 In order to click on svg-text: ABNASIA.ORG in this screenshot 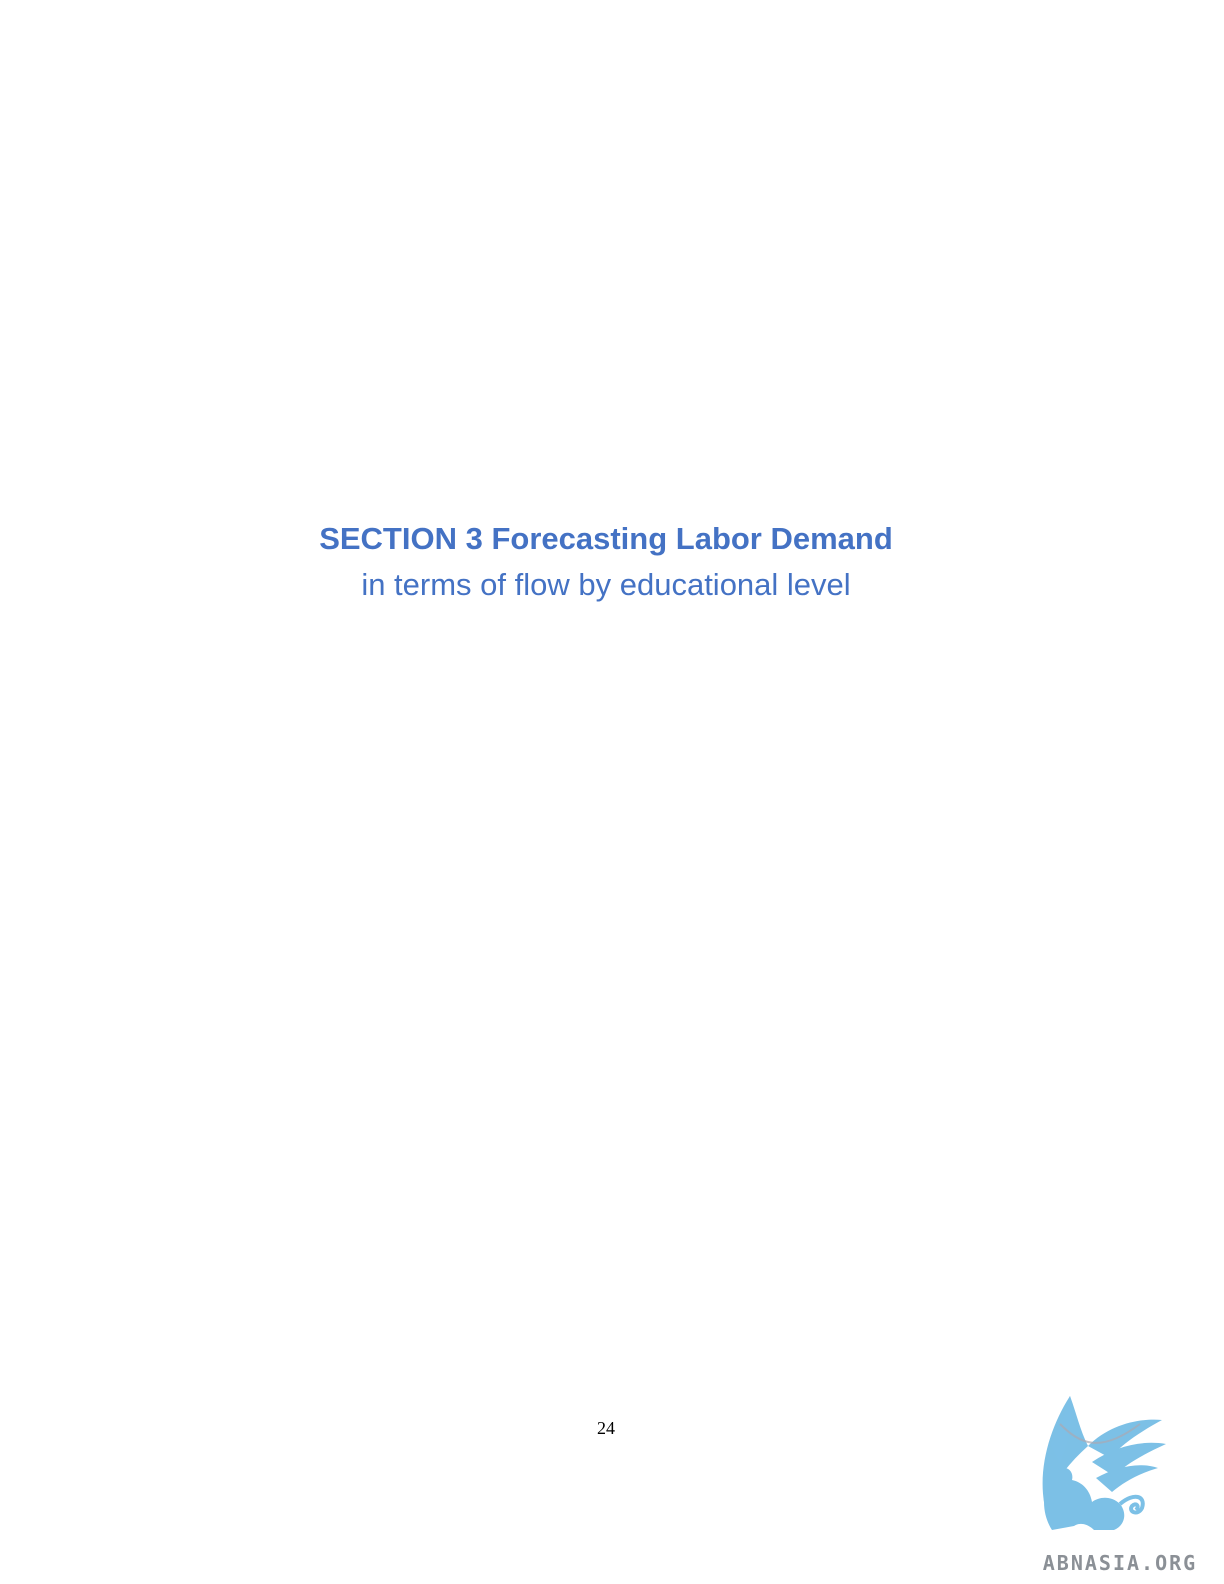, I will do `click(1120, 1563)`.